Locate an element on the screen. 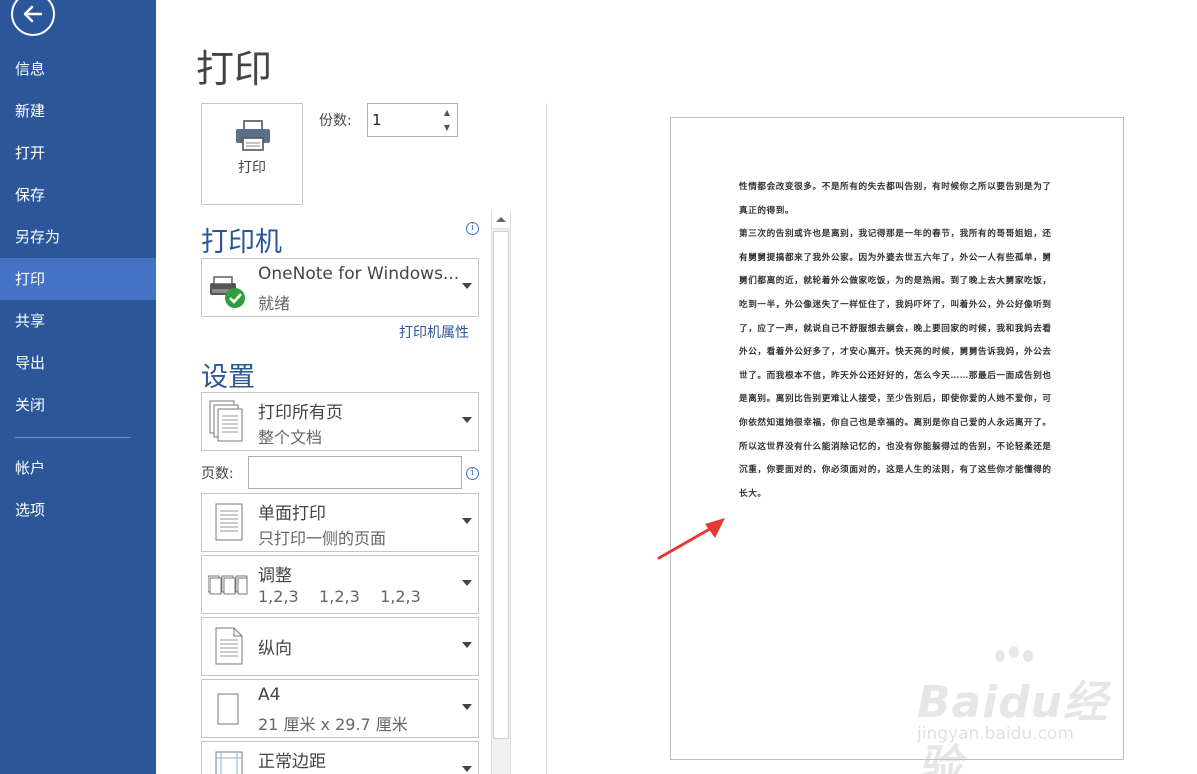 Image resolution: width=1197 pixels, height=774 pixels. orientation-title: 纵向 is located at coordinates (275, 649).